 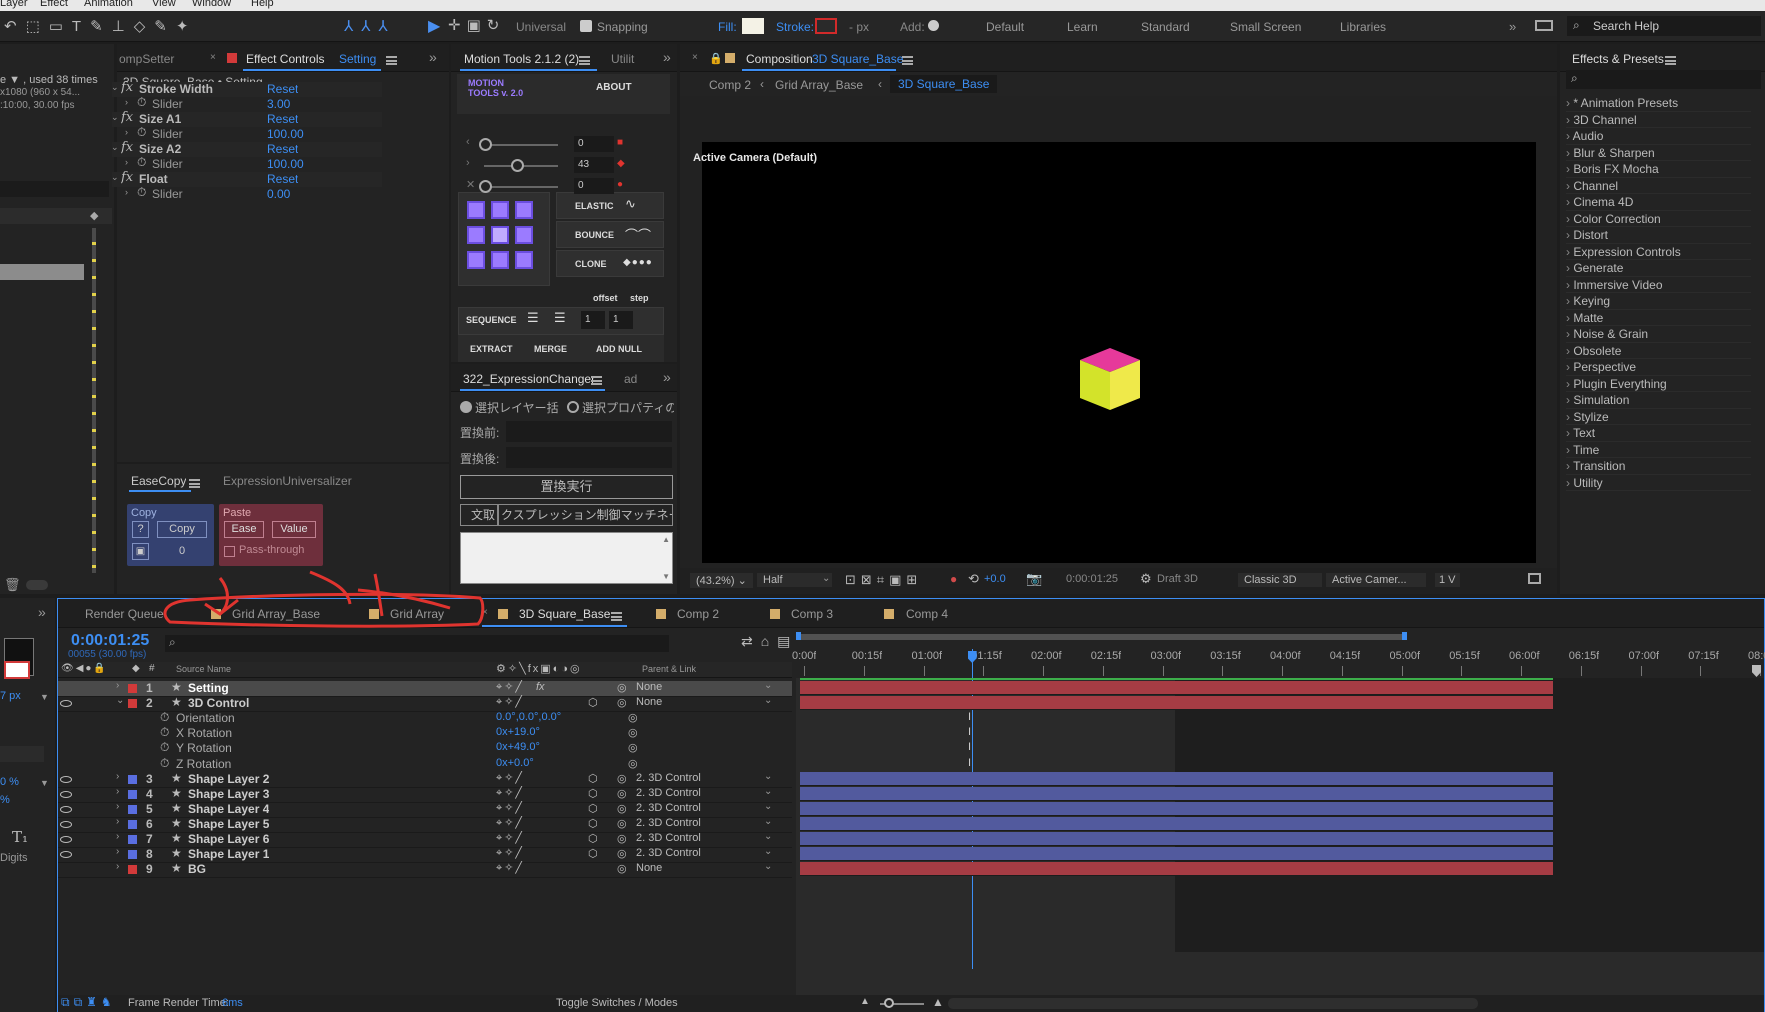 I want to click on scroll-up-icon: ▲, so click(x=666, y=539).